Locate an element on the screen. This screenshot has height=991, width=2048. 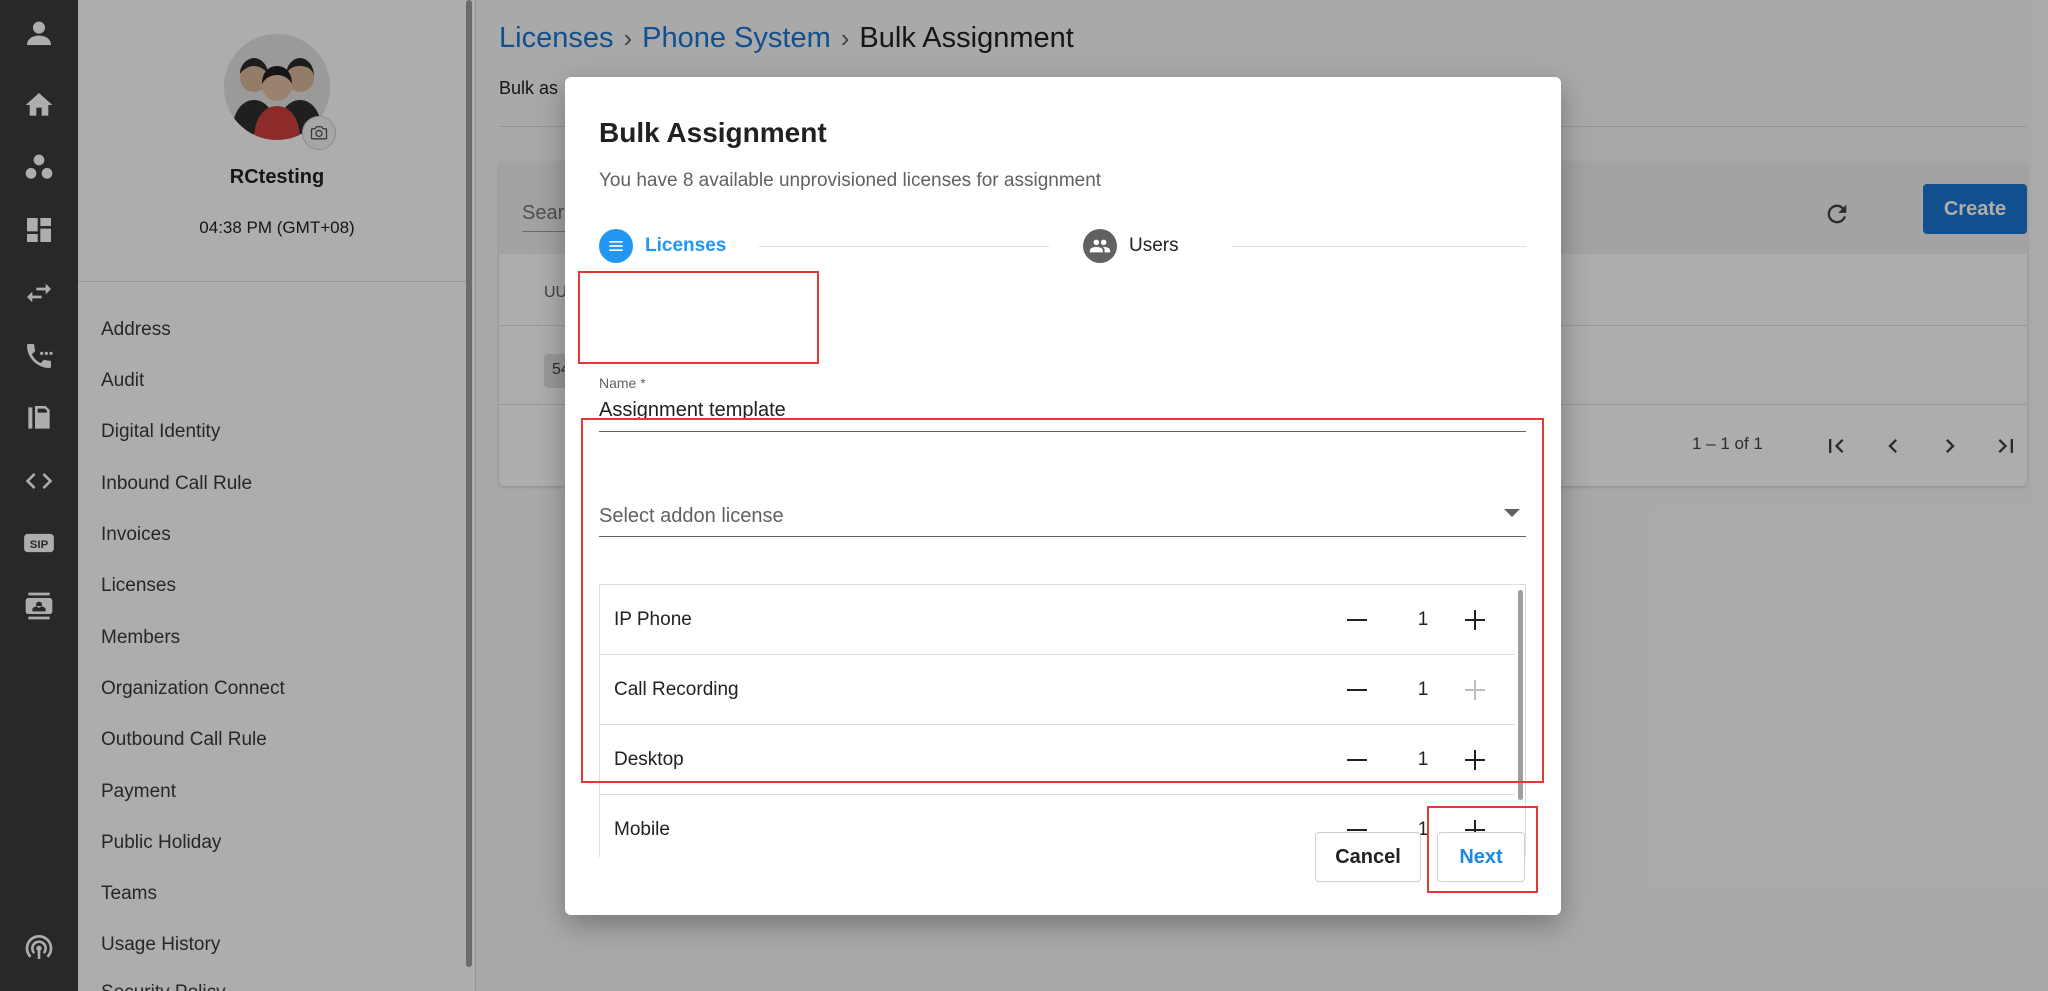
license-name: Mobile is located at coordinates (642, 829).